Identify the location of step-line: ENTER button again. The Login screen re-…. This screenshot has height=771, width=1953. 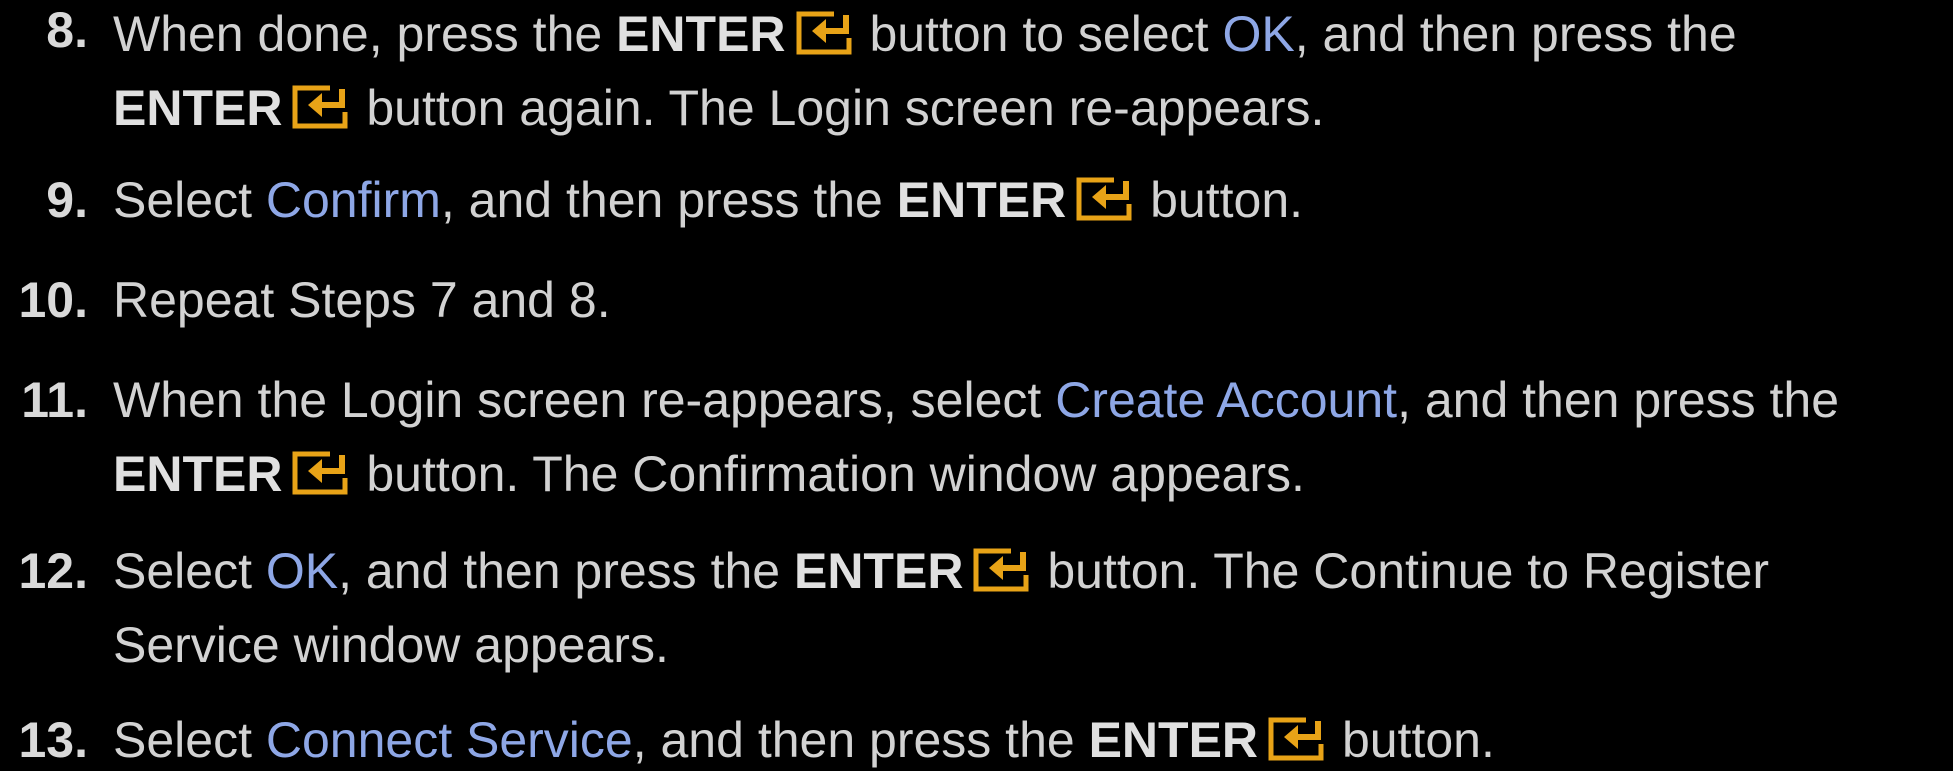
(718, 108).